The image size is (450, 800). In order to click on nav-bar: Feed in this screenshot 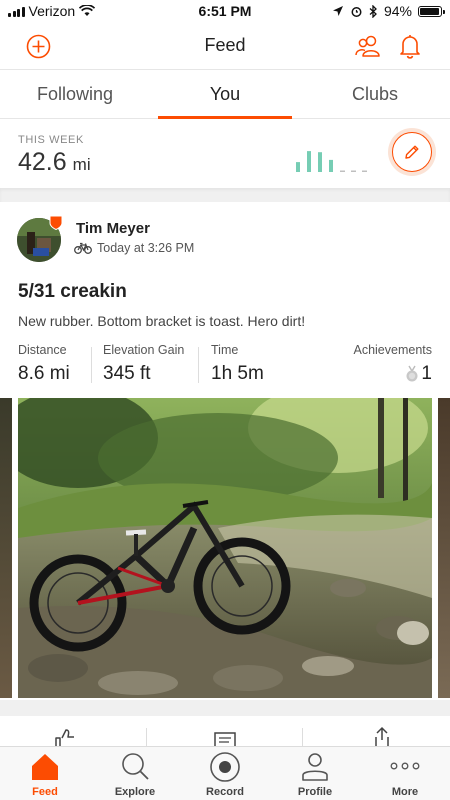, I will do `click(225, 46)`.